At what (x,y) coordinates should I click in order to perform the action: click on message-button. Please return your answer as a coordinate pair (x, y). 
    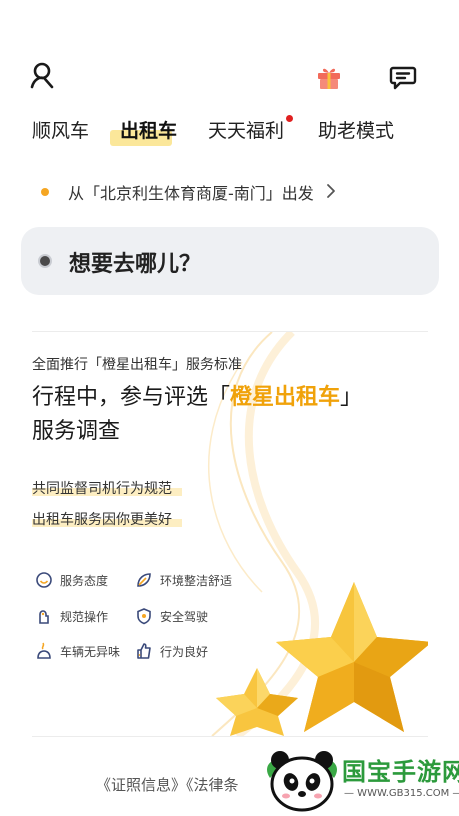
    Looking at the image, I should click on (403, 77).